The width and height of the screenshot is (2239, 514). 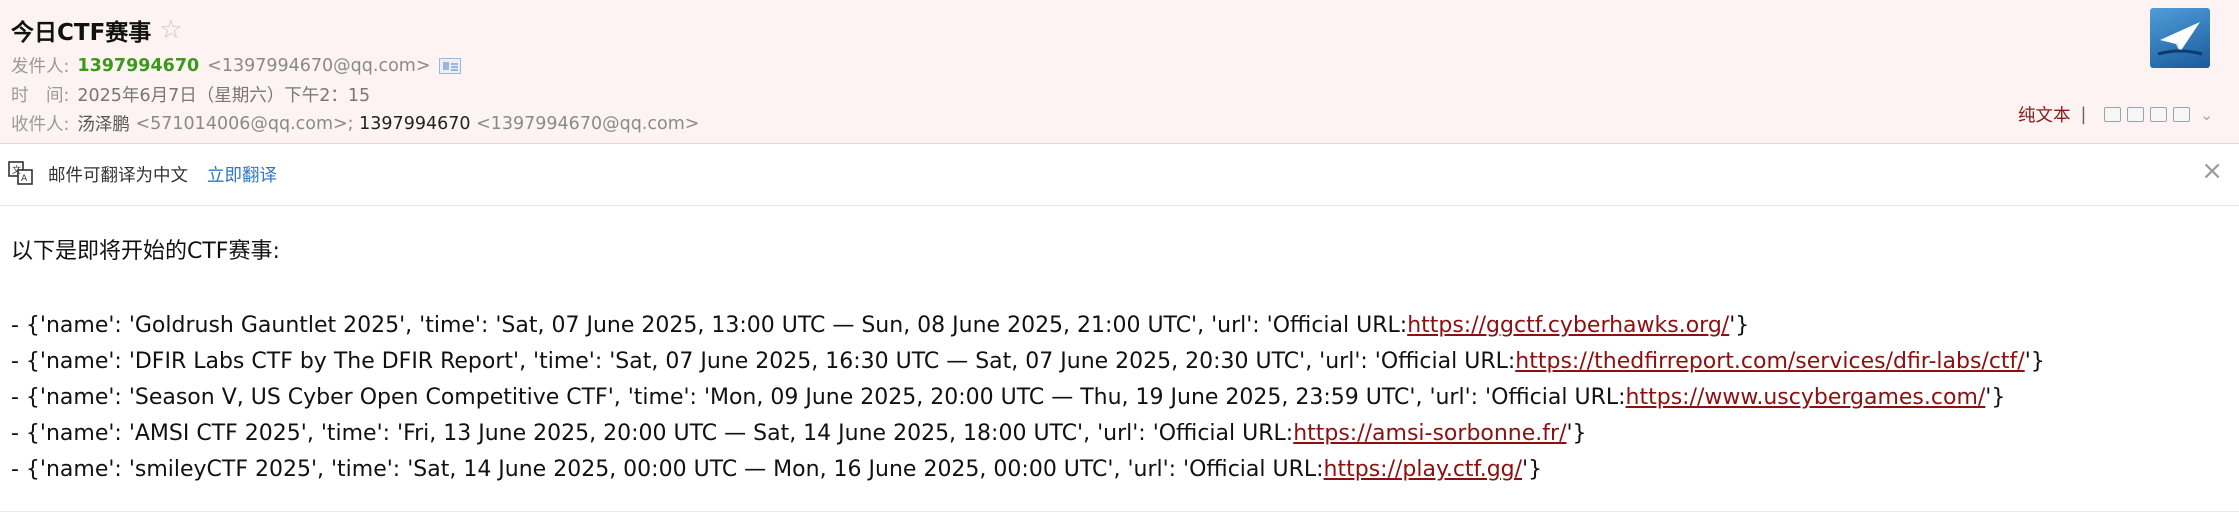 What do you see at coordinates (2044, 114) in the screenshot?
I see `plain-text-link: 纯文本` at bounding box center [2044, 114].